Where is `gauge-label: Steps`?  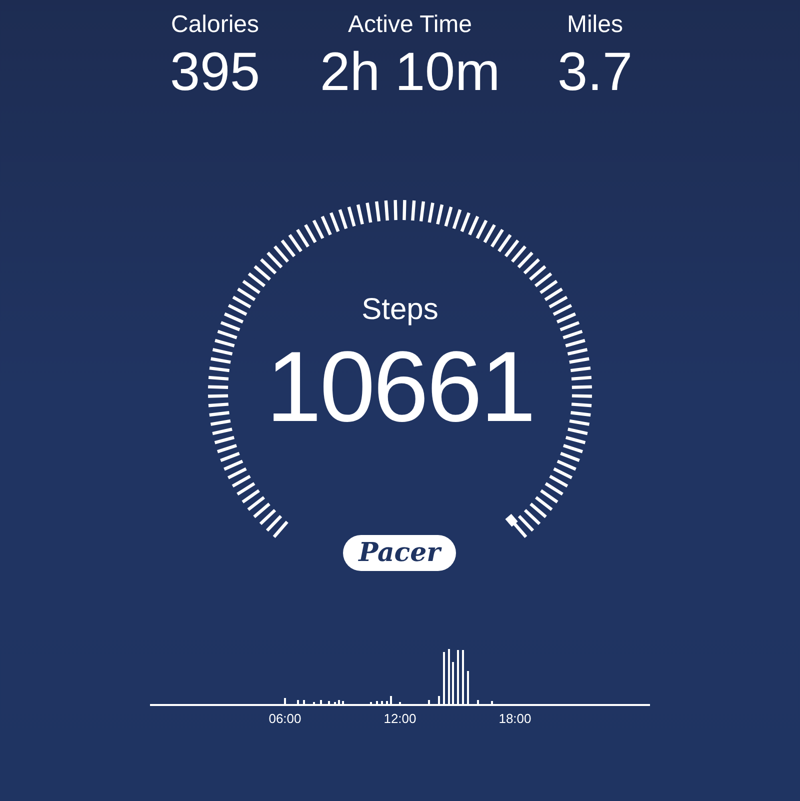 gauge-label: Steps is located at coordinates (400, 310).